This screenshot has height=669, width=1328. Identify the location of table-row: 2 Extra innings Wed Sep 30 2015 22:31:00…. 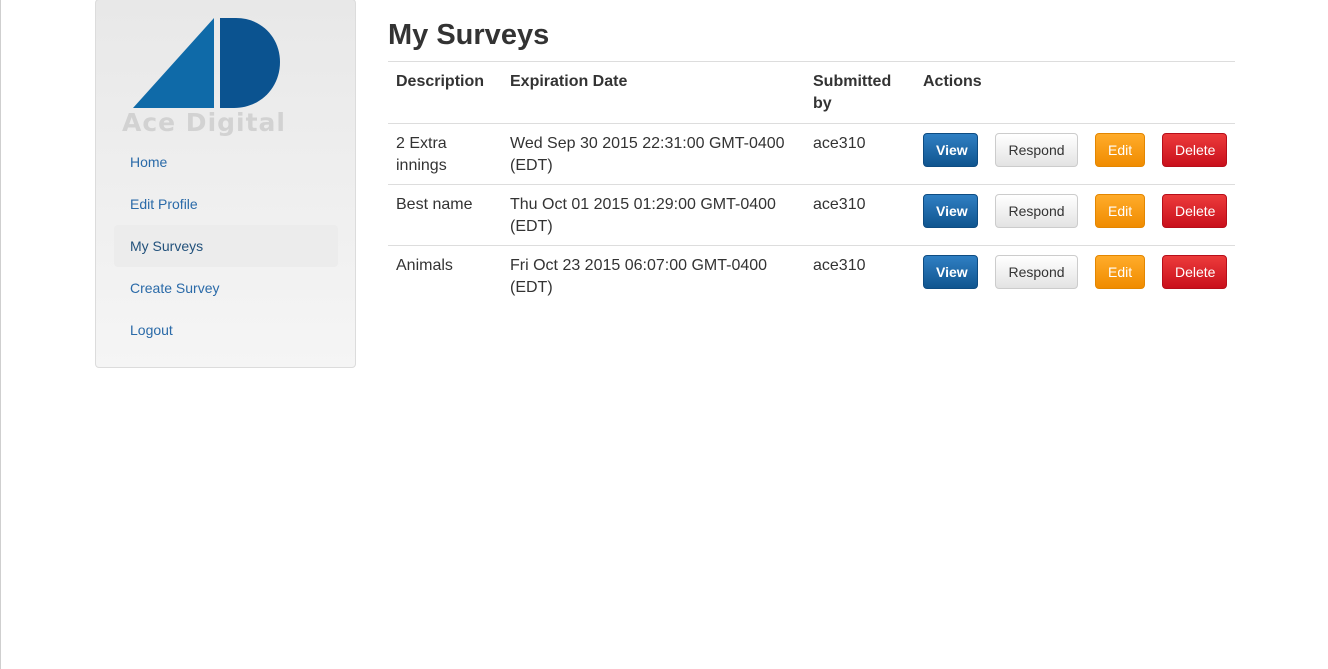
(811, 154).